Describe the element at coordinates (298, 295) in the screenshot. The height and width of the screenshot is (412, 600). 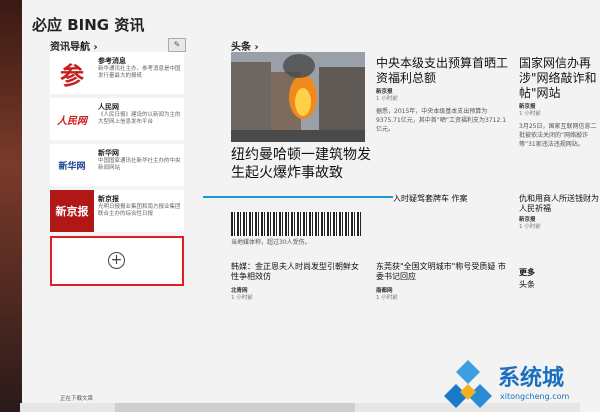
I see `story-meta: 北青网 1 小时前` at that location.